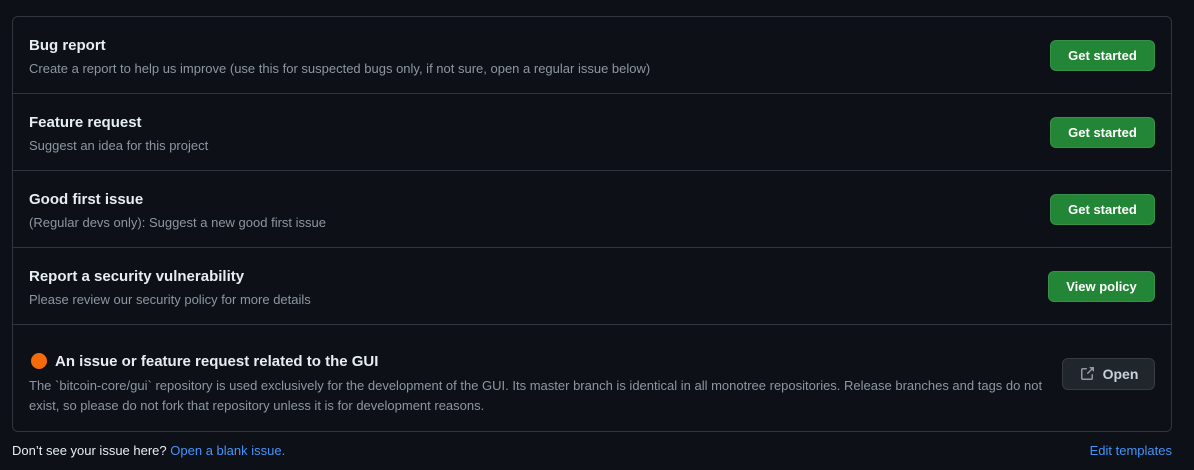  Describe the element at coordinates (1120, 374) in the screenshot. I see `open-button-label: Open` at that location.